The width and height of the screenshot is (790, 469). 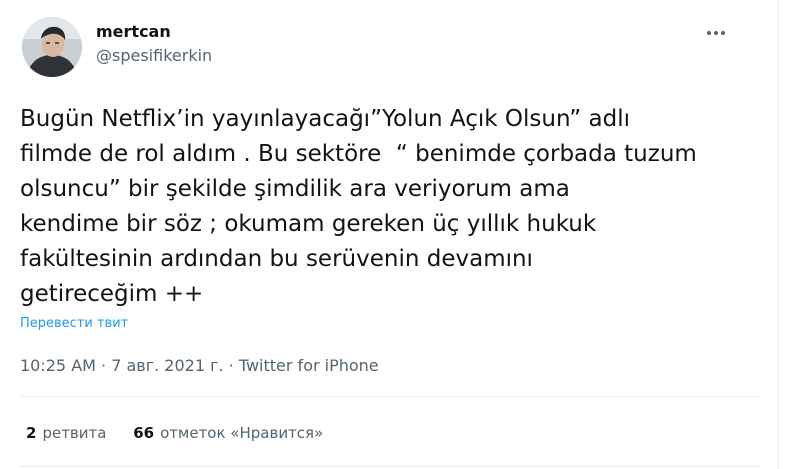 What do you see at coordinates (392, 49) in the screenshot?
I see `tweet-header: mertcan @spesifikerkin` at bounding box center [392, 49].